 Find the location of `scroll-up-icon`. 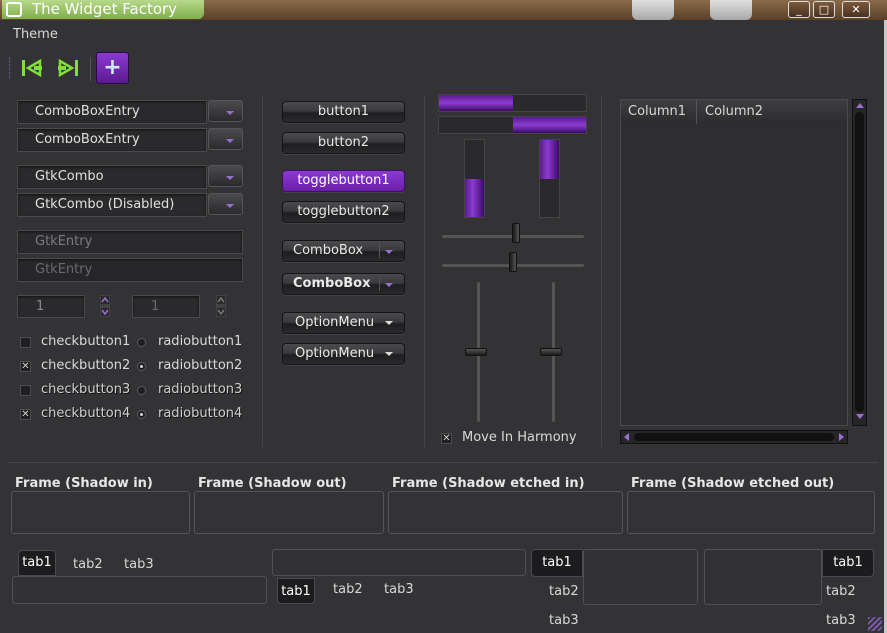

scroll-up-icon is located at coordinates (860, 105).